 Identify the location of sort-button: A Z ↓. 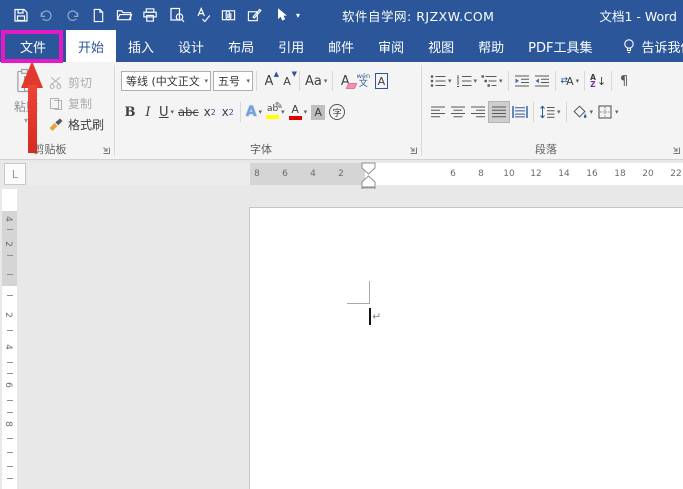
(598, 81).